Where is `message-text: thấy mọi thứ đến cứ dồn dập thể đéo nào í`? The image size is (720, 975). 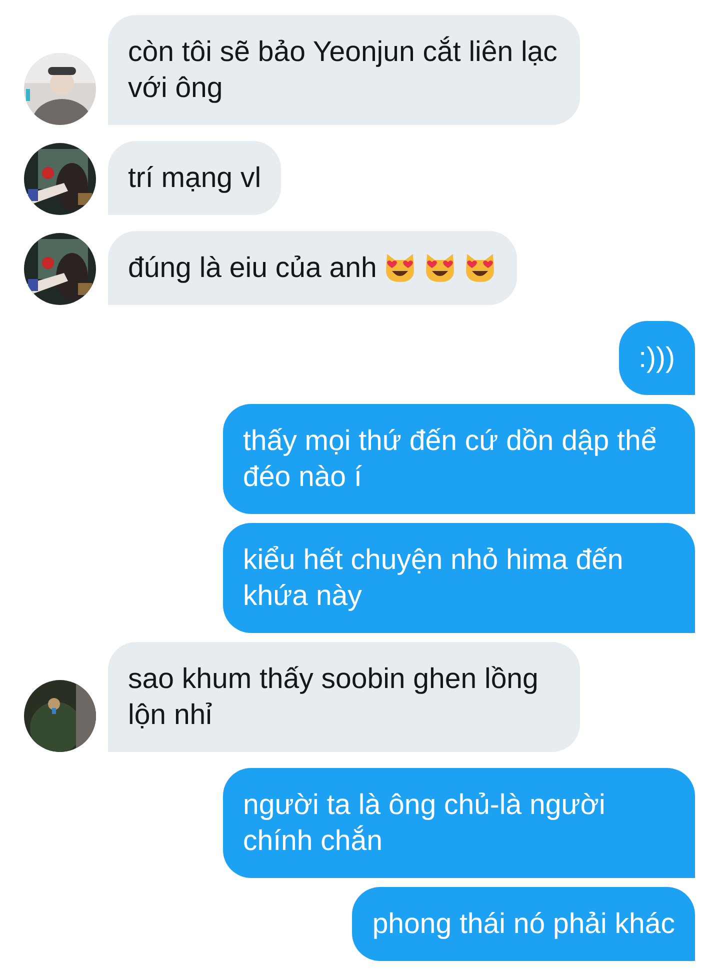
message-text: thấy mọi thứ đến cứ dồn dập thể đéo nào í is located at coordinates (450, 459).